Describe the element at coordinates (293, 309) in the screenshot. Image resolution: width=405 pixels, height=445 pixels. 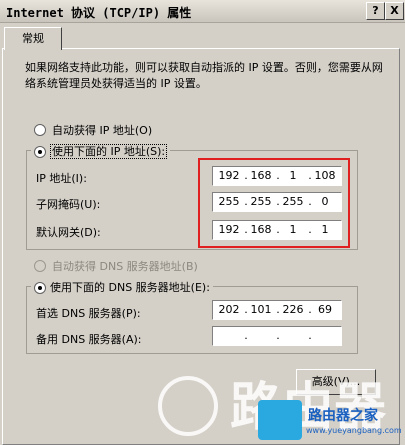
I see `octet: 226` at that location.